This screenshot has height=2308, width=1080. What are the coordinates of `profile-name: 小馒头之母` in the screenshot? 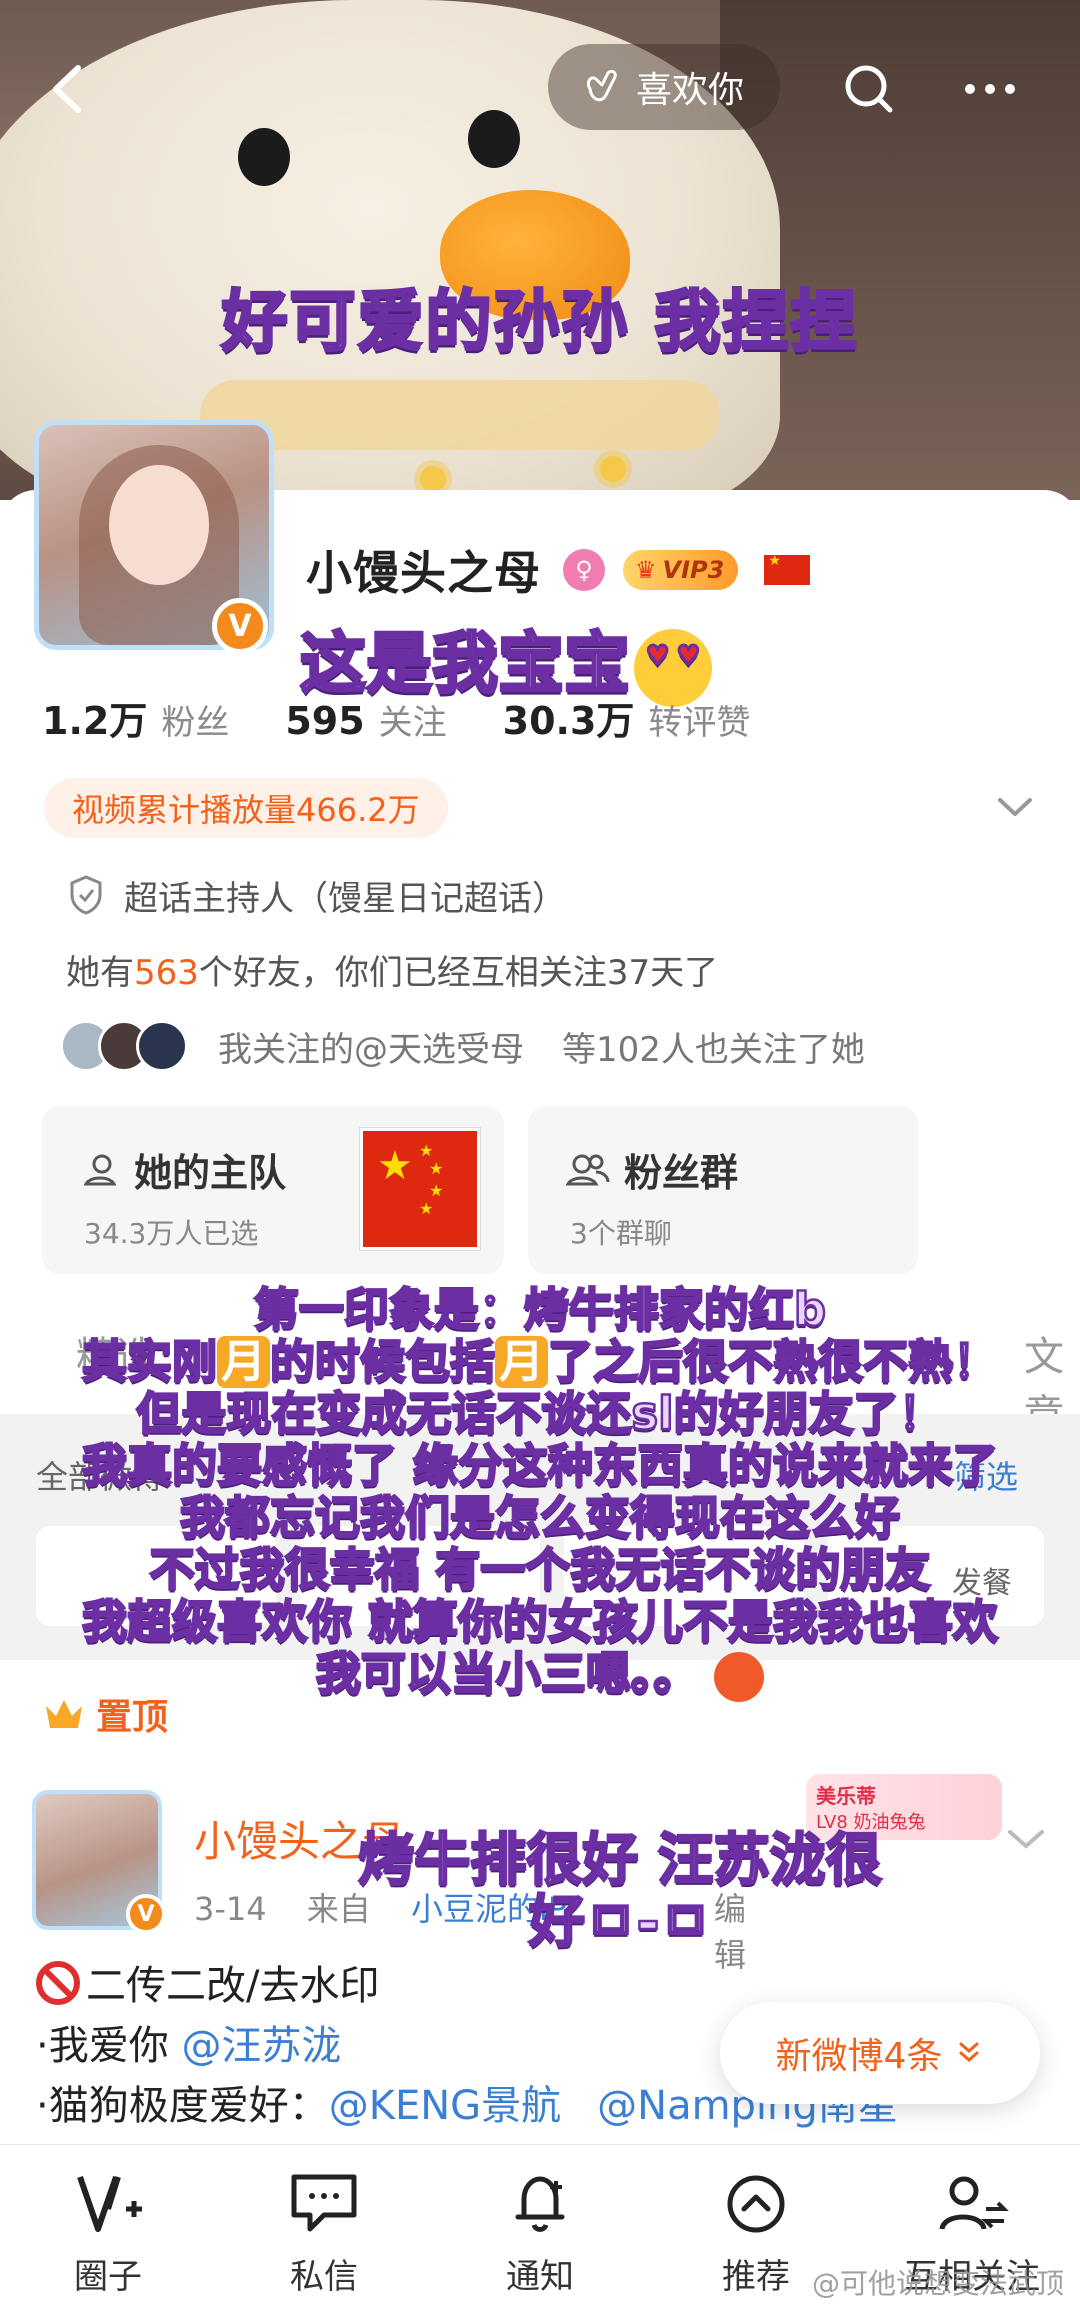 It's located at (423, 573).